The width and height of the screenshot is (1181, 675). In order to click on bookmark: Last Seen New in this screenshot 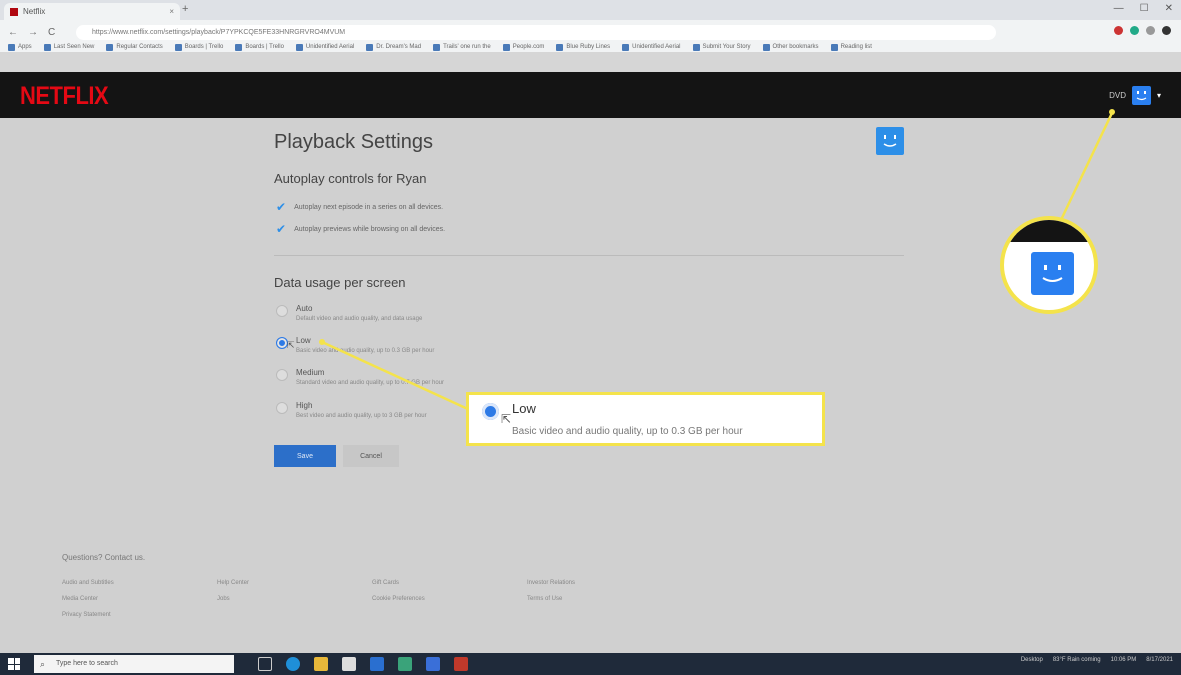, I will do `click(68, 47)`.